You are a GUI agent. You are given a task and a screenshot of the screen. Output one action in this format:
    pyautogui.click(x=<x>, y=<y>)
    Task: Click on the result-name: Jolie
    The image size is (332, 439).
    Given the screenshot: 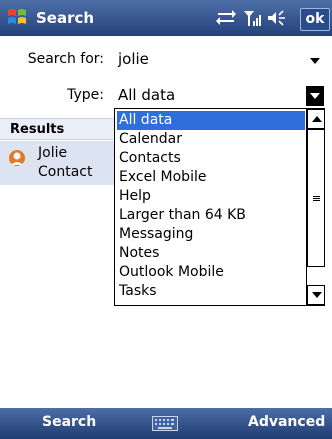 What is the action you would take?
    pyautogui.click(x=53, y=153)
    